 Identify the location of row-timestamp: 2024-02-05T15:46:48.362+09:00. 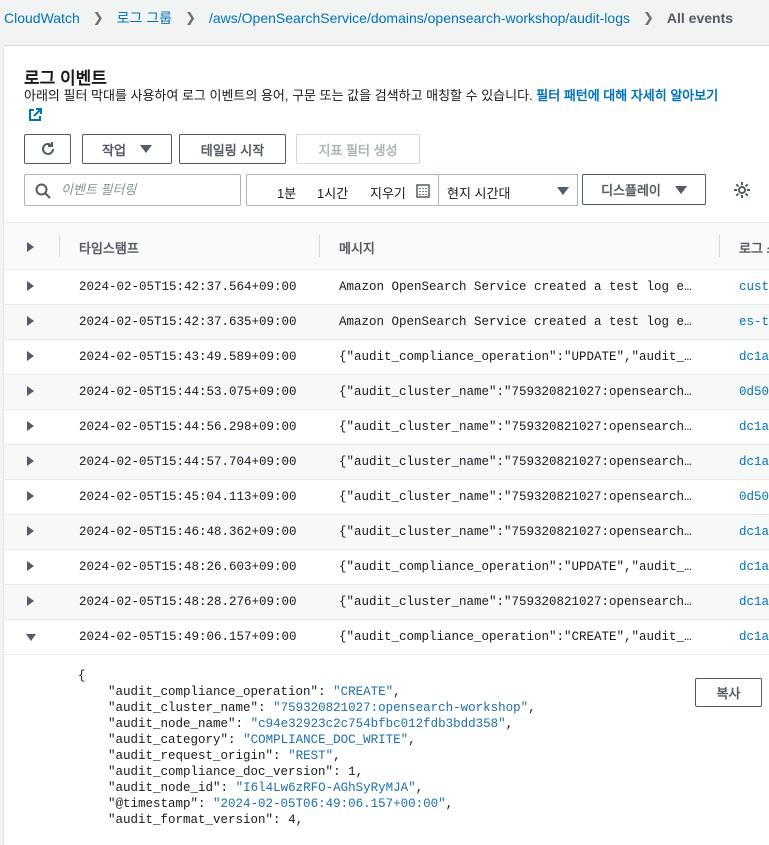
(188, 532).